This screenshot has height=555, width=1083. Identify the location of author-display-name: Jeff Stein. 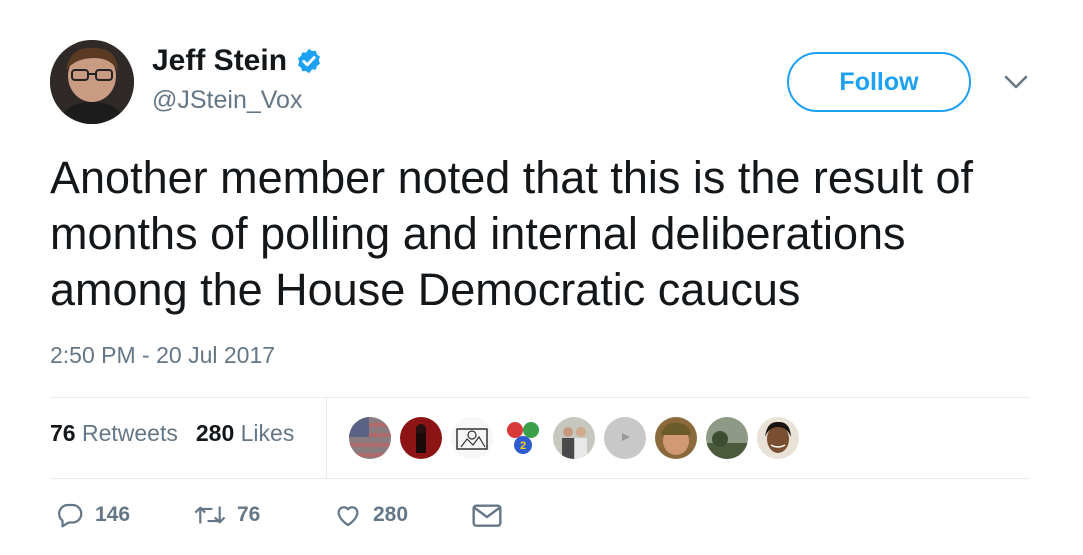
(219, 61).